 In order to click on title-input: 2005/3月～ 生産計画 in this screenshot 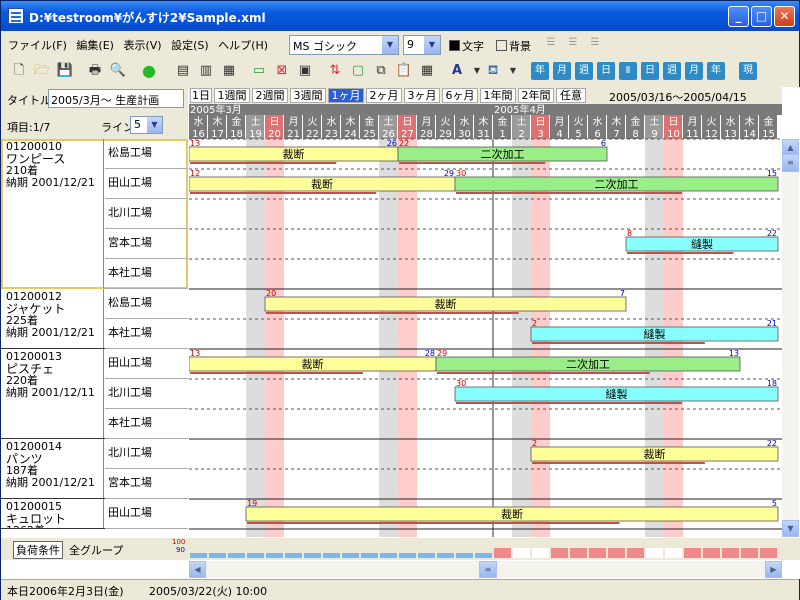, I will do `click(116, 98)`.